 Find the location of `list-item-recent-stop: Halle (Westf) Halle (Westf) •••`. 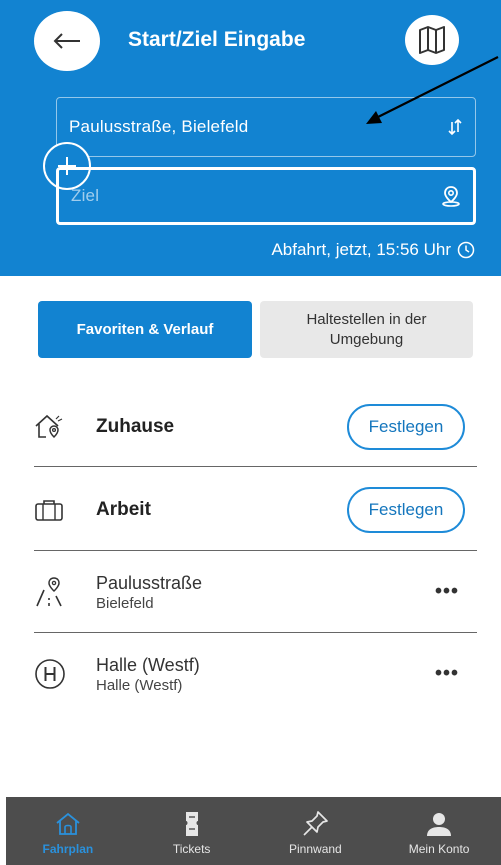

list-item-recent-stop: Halle (Westf) Halle (Westf) ••• is located at coordinates (255, 674).